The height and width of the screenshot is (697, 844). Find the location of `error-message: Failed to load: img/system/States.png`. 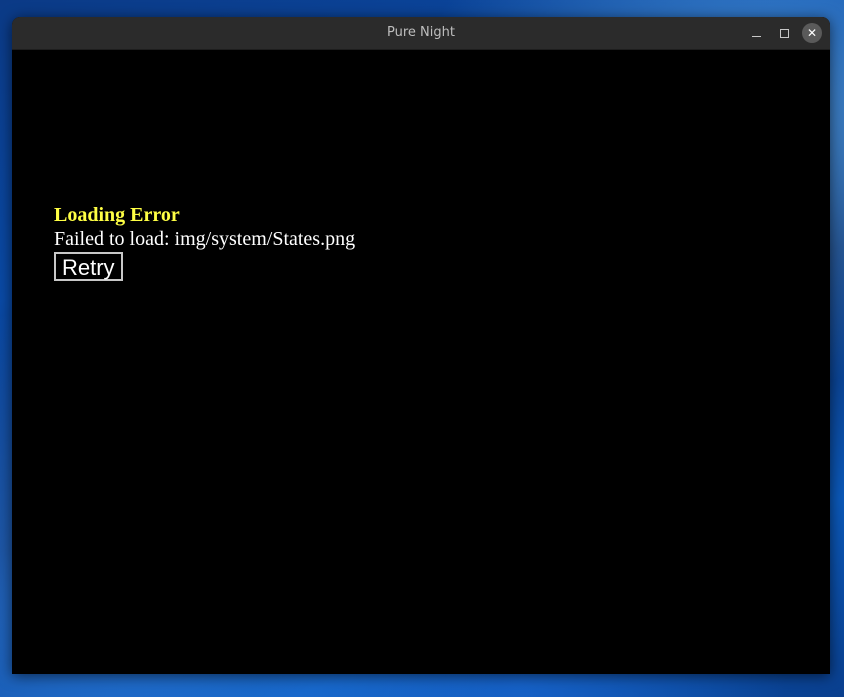

error-message: Failed to load: img/system/States.png is located at coordinates (205, 239).